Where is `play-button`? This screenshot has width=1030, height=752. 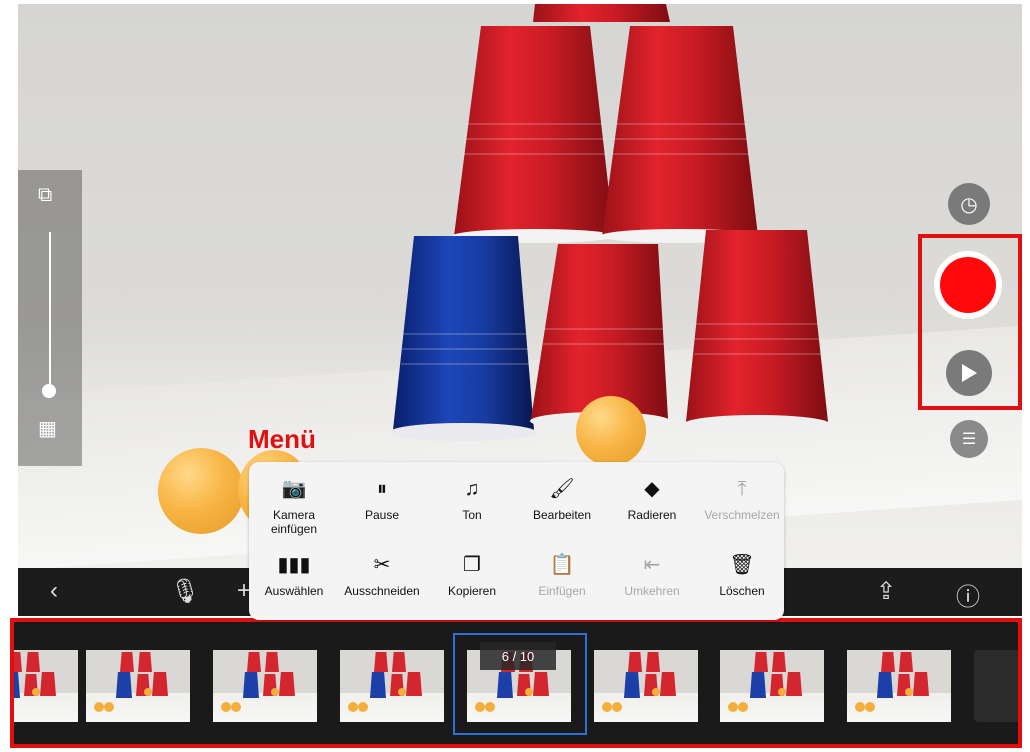
play-button is located at coordinates (969, 373).